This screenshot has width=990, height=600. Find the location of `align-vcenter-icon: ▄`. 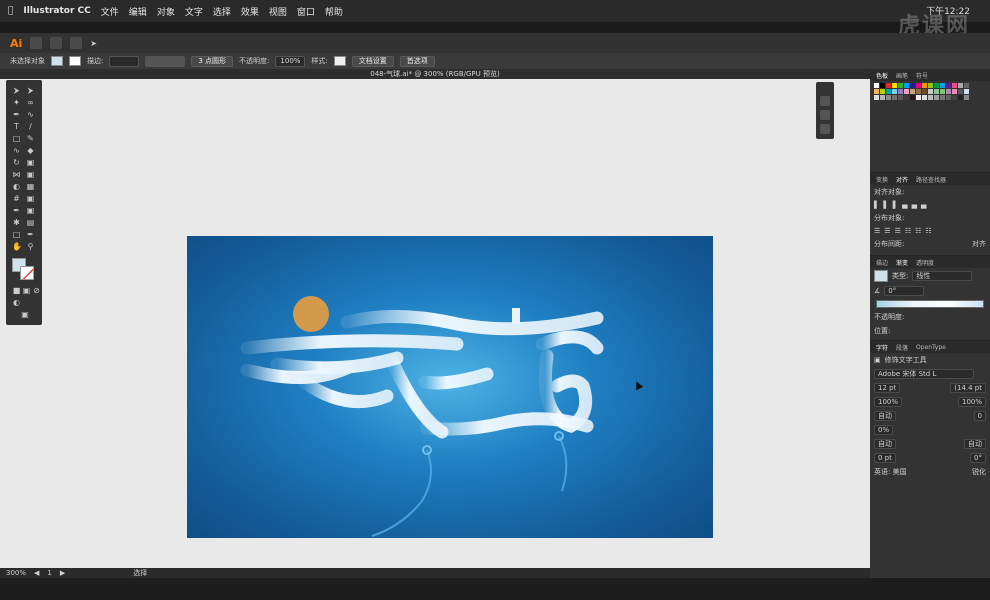

align-vcenter-icon: ▄ is located at coordinates (914, 205).